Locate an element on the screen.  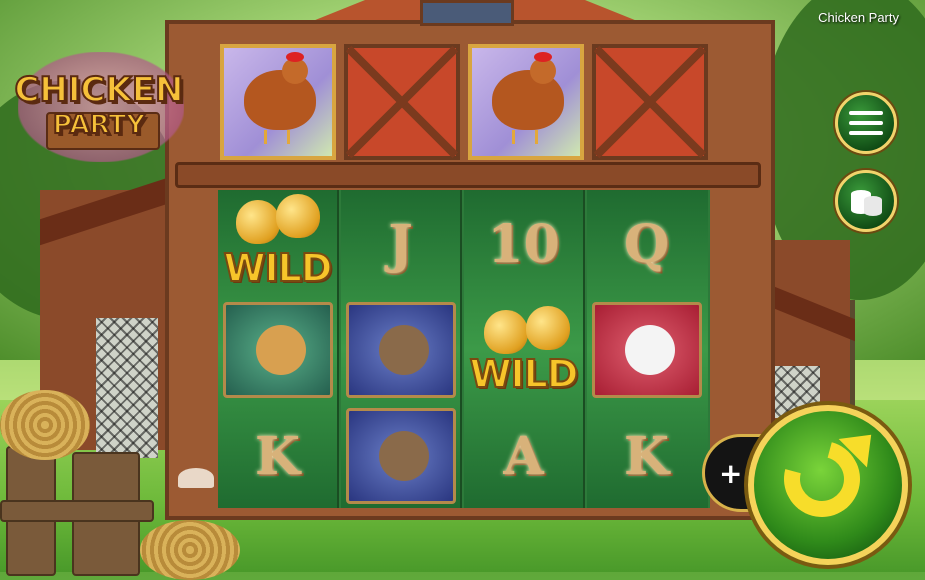
reel-3: 10 WILD A is located at coordinates (524, 349).